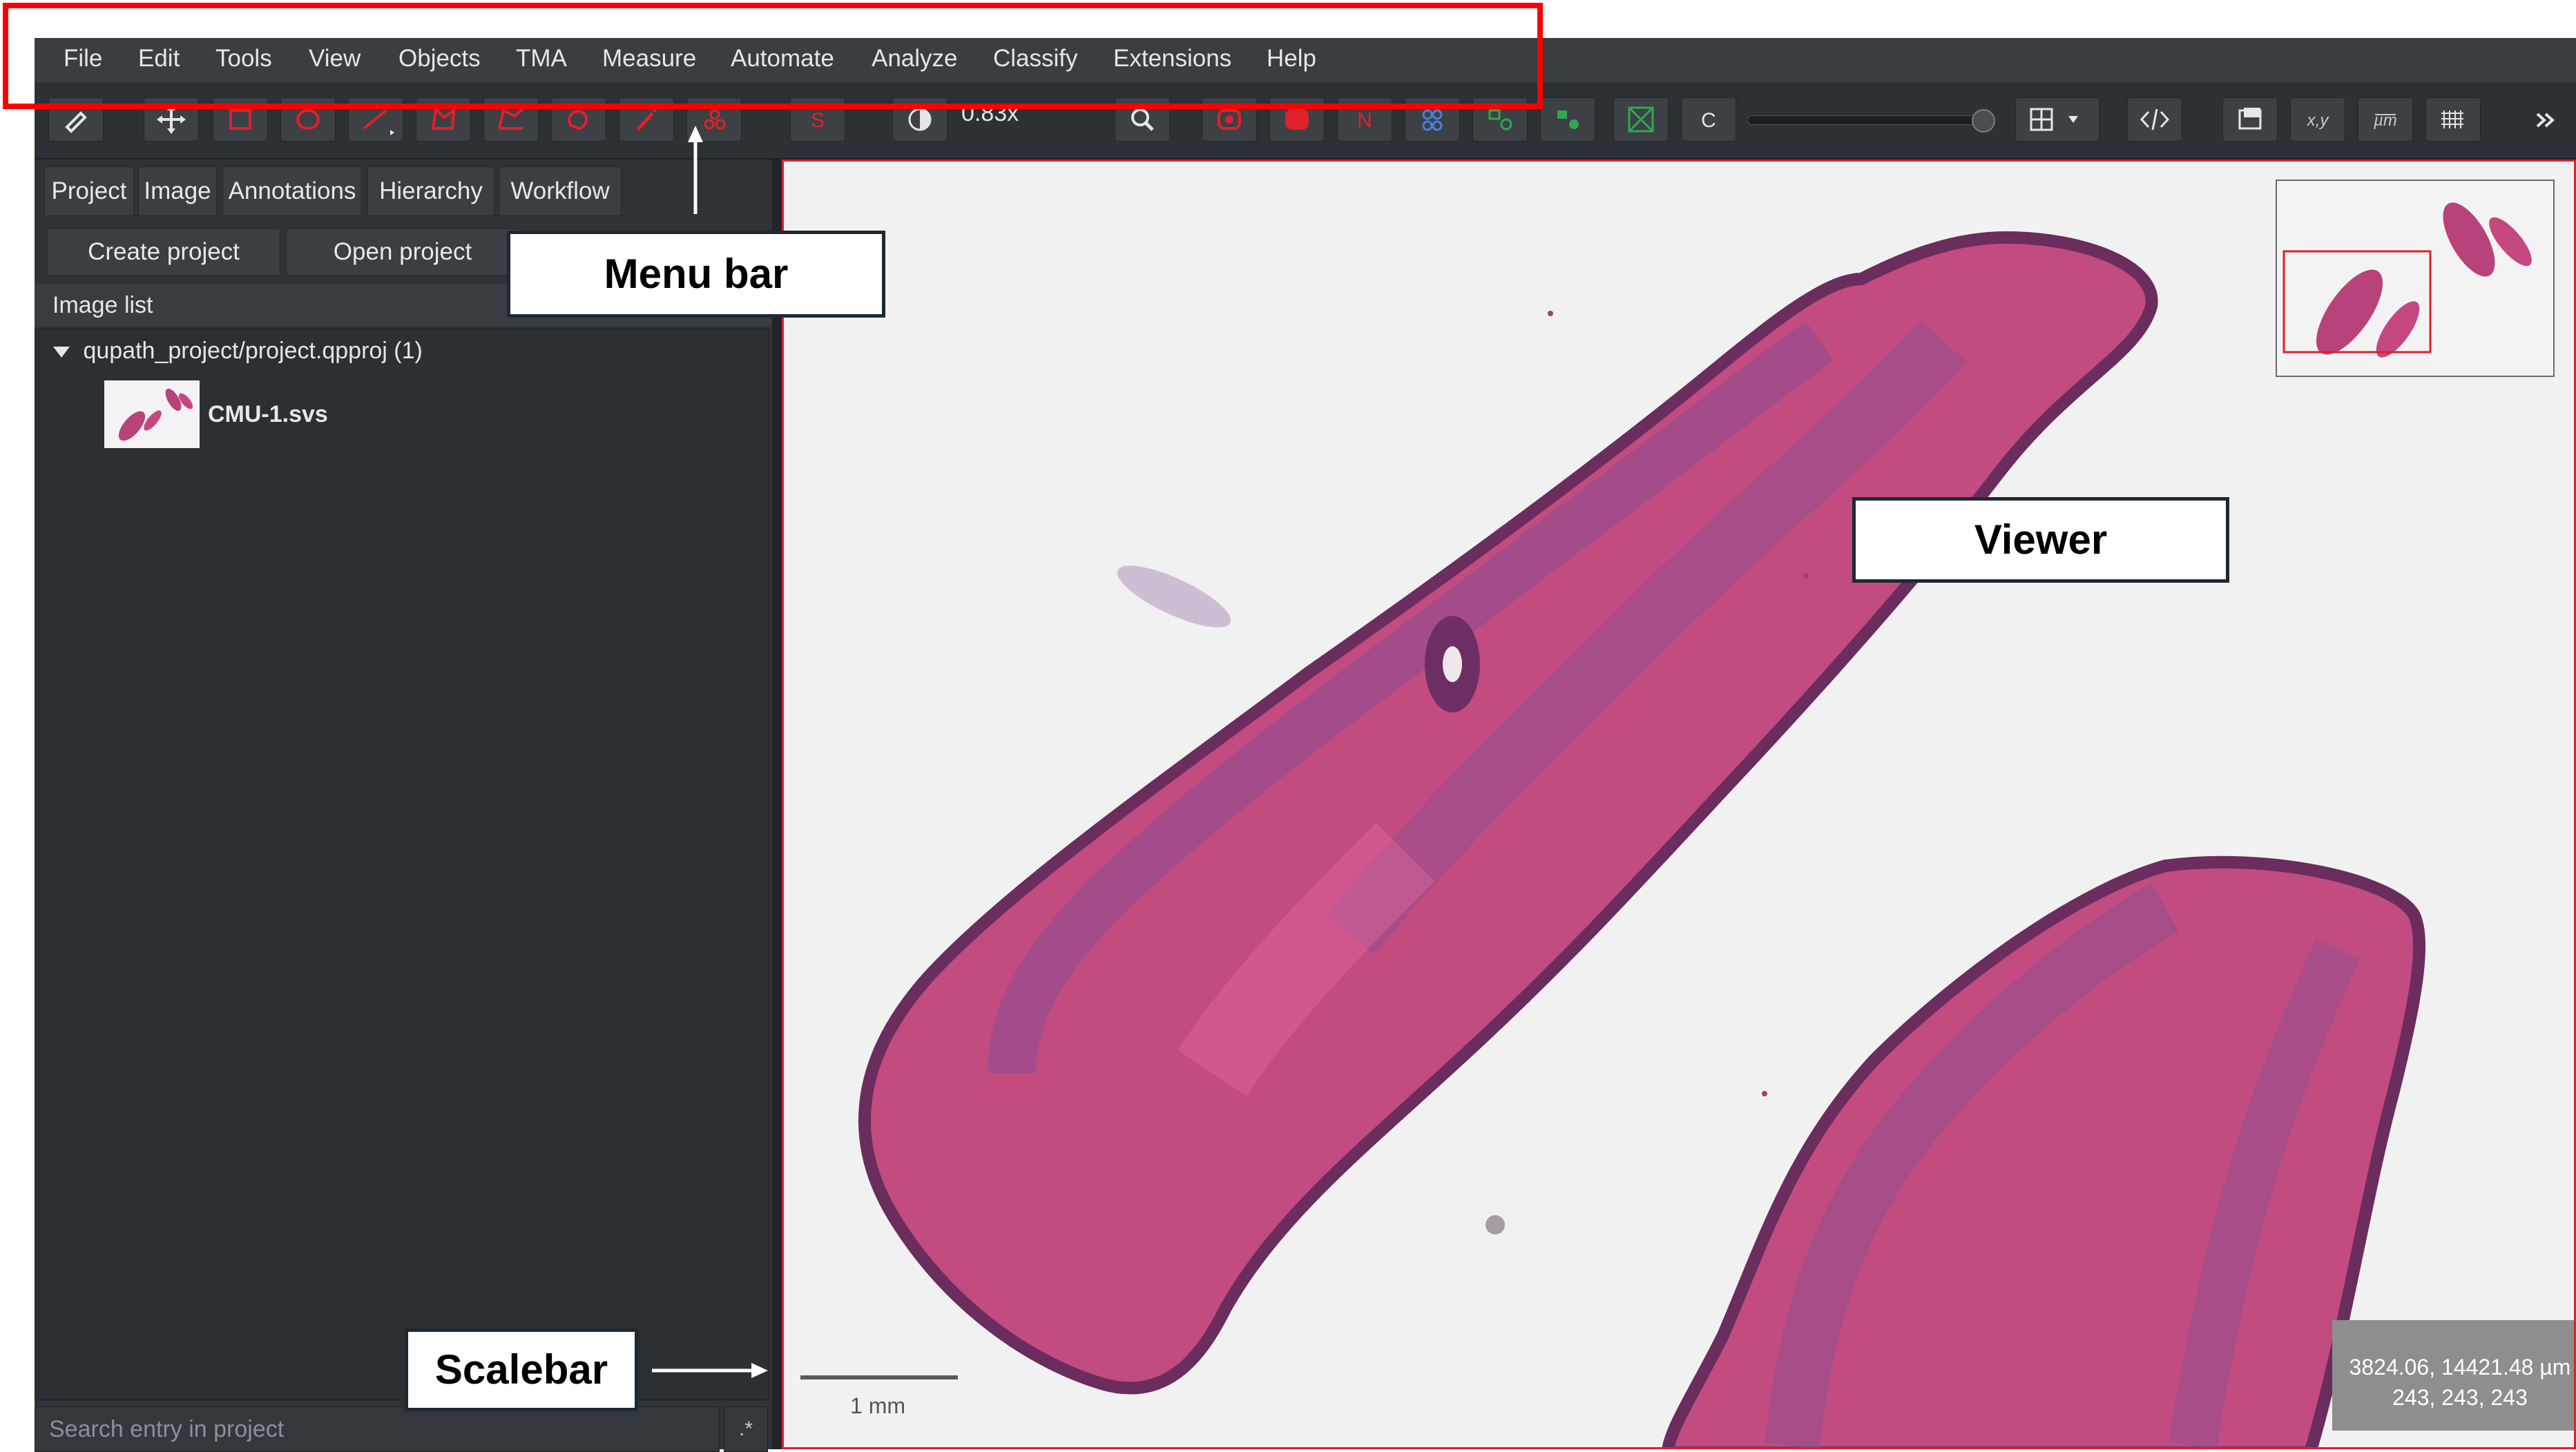  What do you see at coordinates (167, 1429) in the screenshot?
I see `search-placeholder: Search entry in project` at bounding box center [167, 1429].